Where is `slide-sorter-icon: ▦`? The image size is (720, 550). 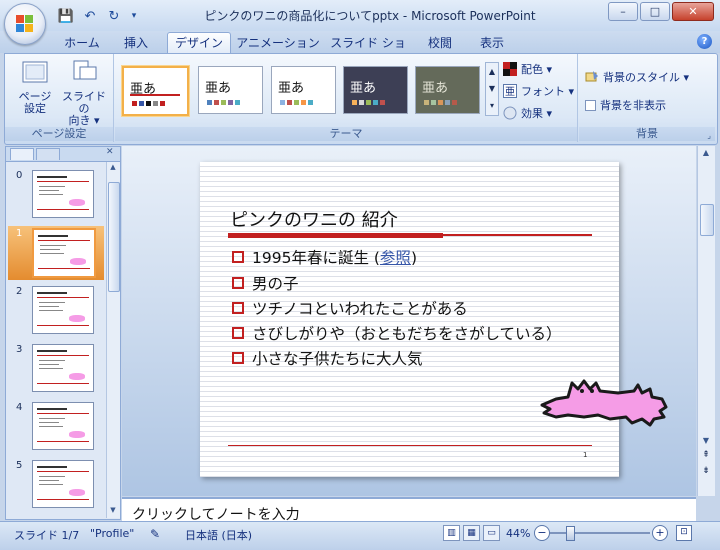
slide-sorter-icon: ▦ is located at coordinates (471, 533).